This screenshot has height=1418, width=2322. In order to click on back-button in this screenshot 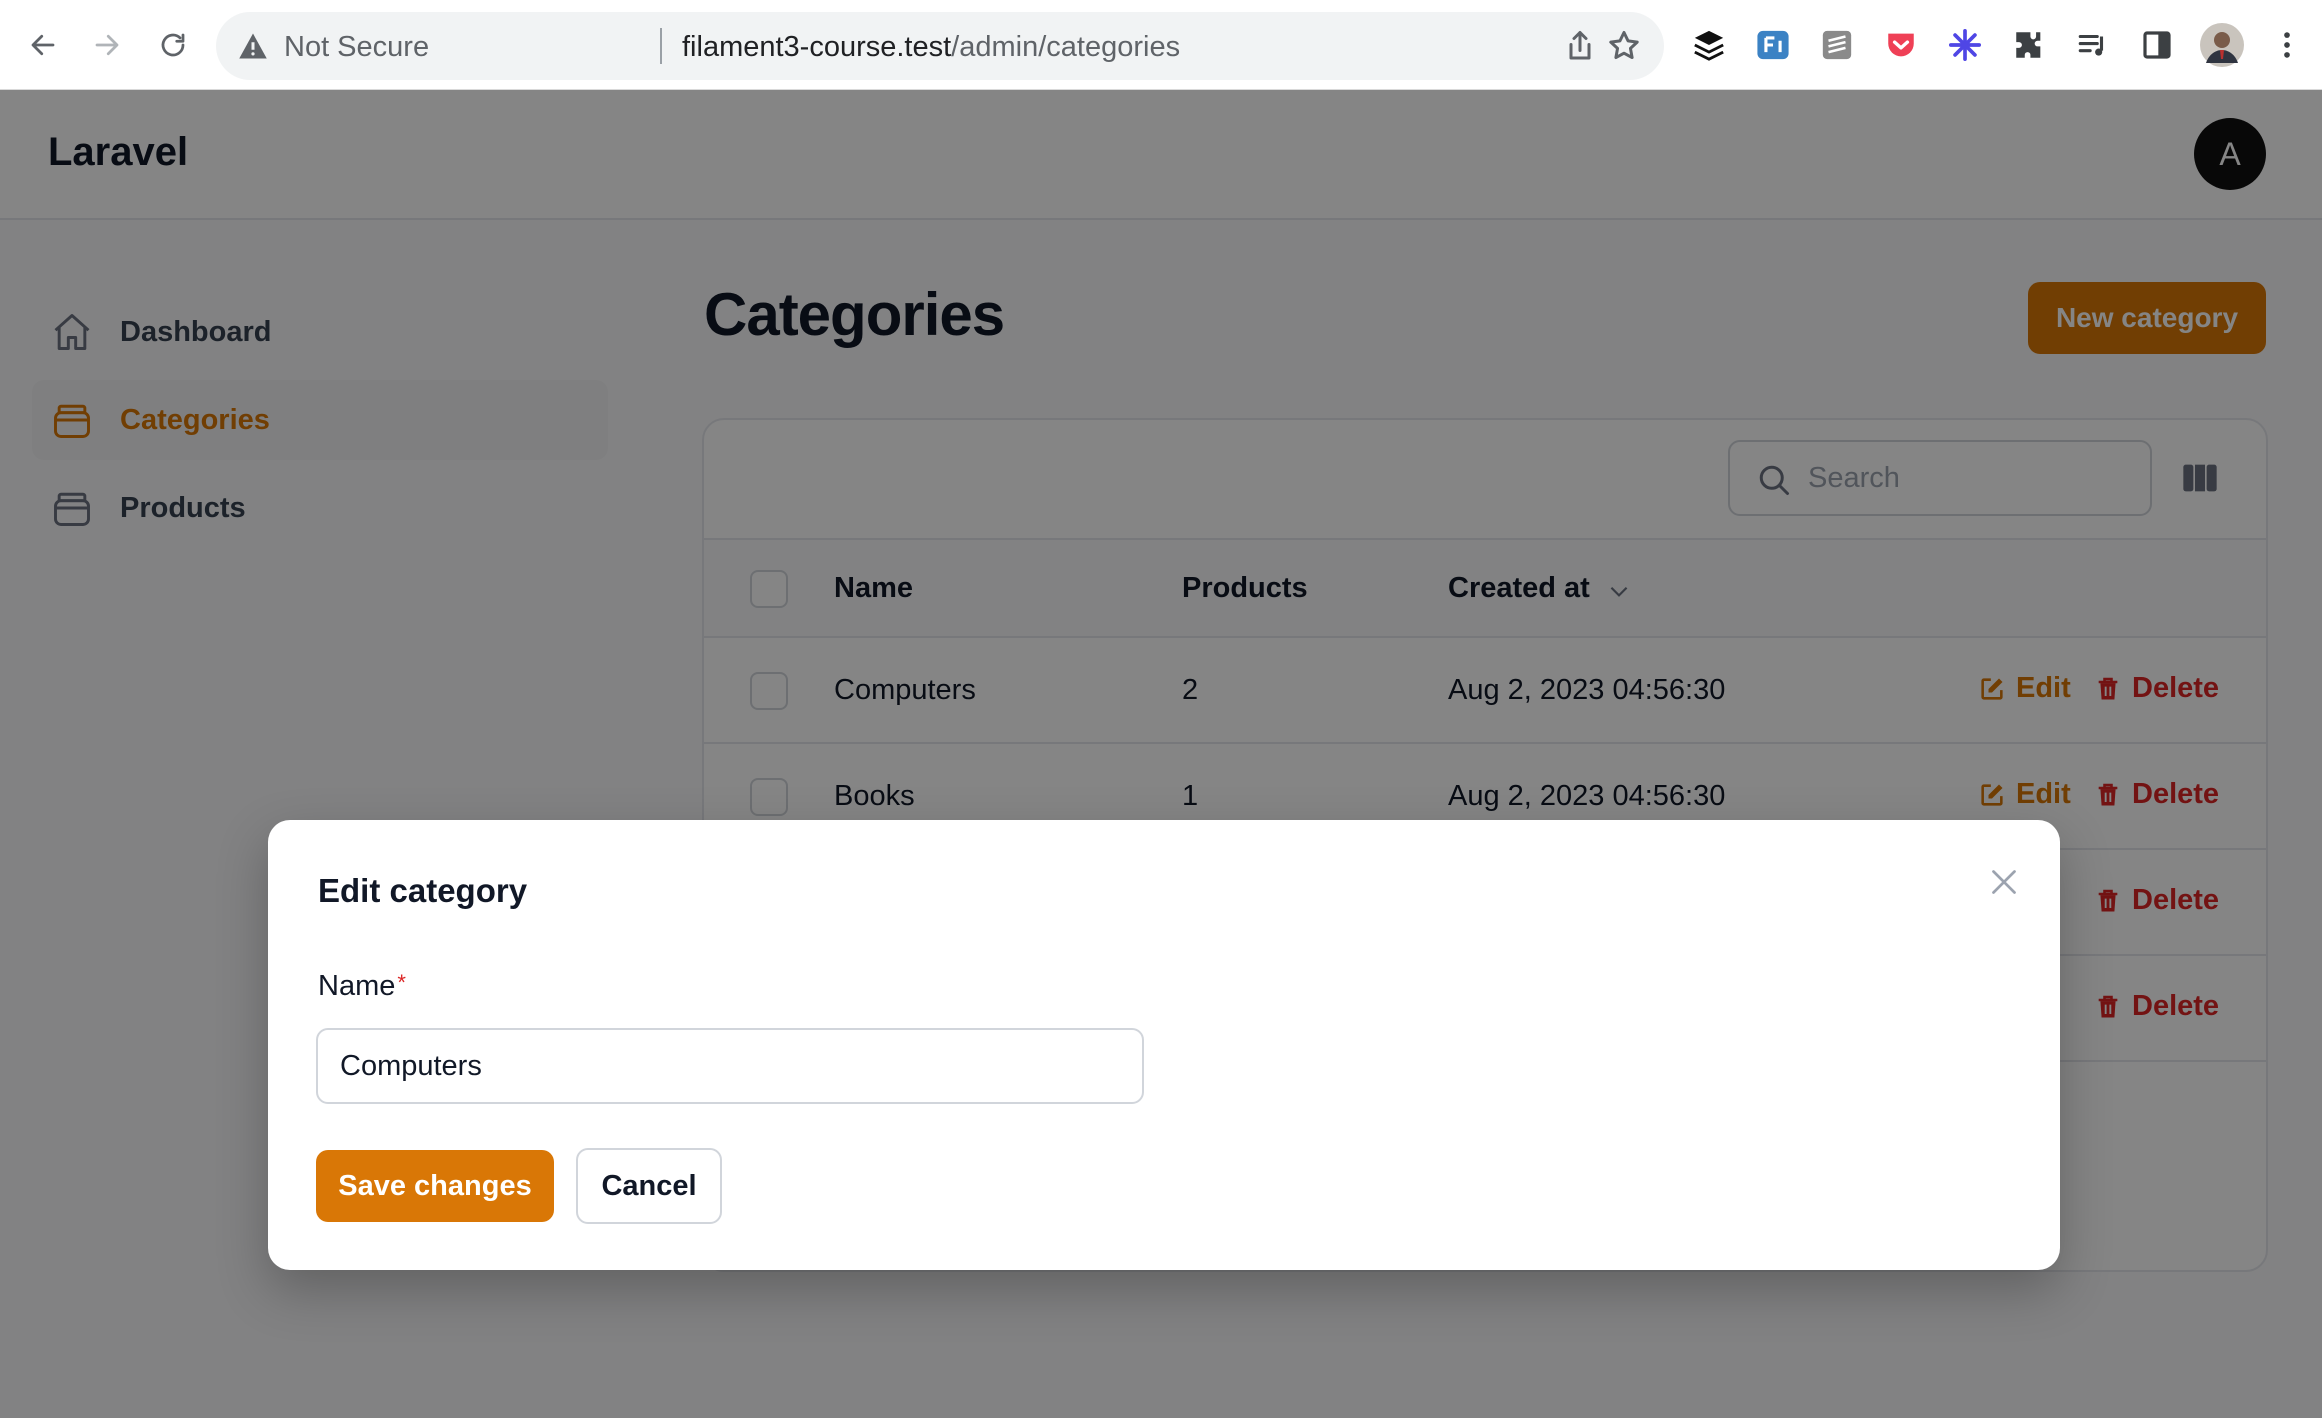, I will do `click(43, 45)`.